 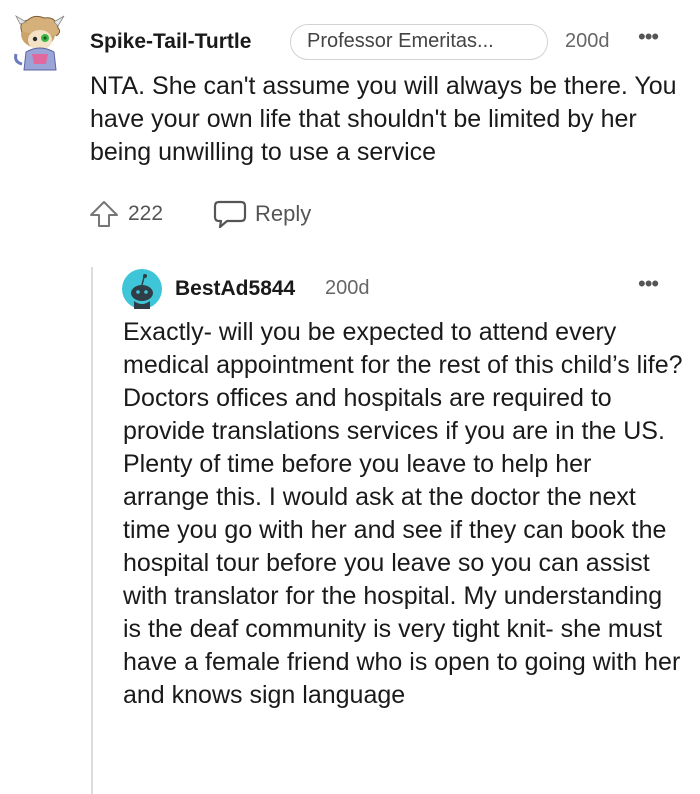 I want to click on username: BestAd5844, so click(x=235, y=289).